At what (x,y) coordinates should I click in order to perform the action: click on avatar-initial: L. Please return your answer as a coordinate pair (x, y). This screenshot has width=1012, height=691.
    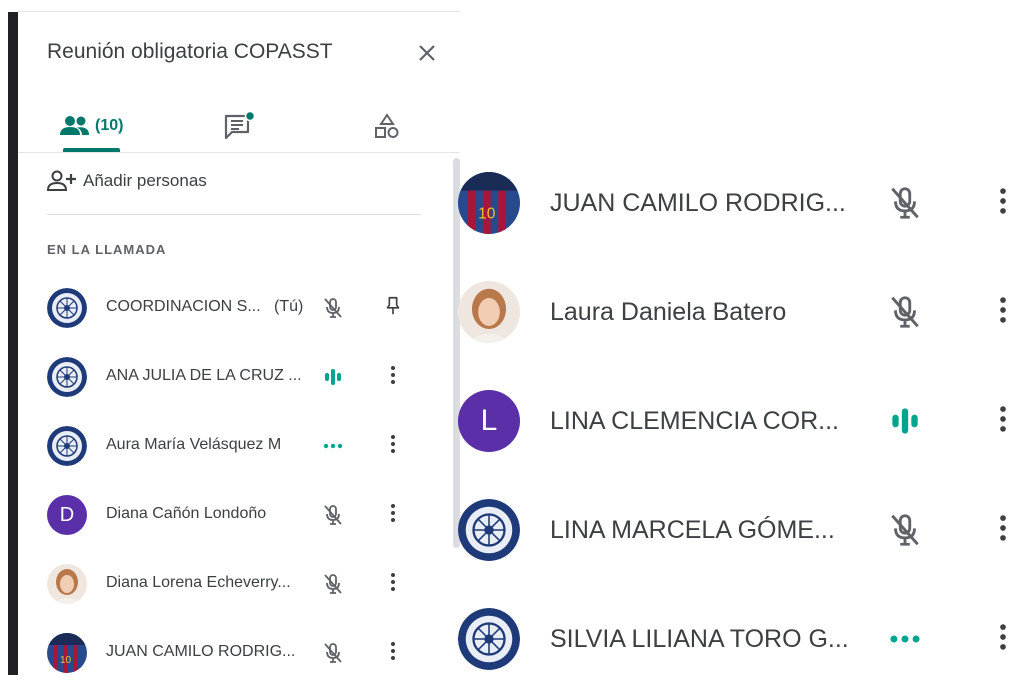
    Looking at the image, I should click on (489, 421).